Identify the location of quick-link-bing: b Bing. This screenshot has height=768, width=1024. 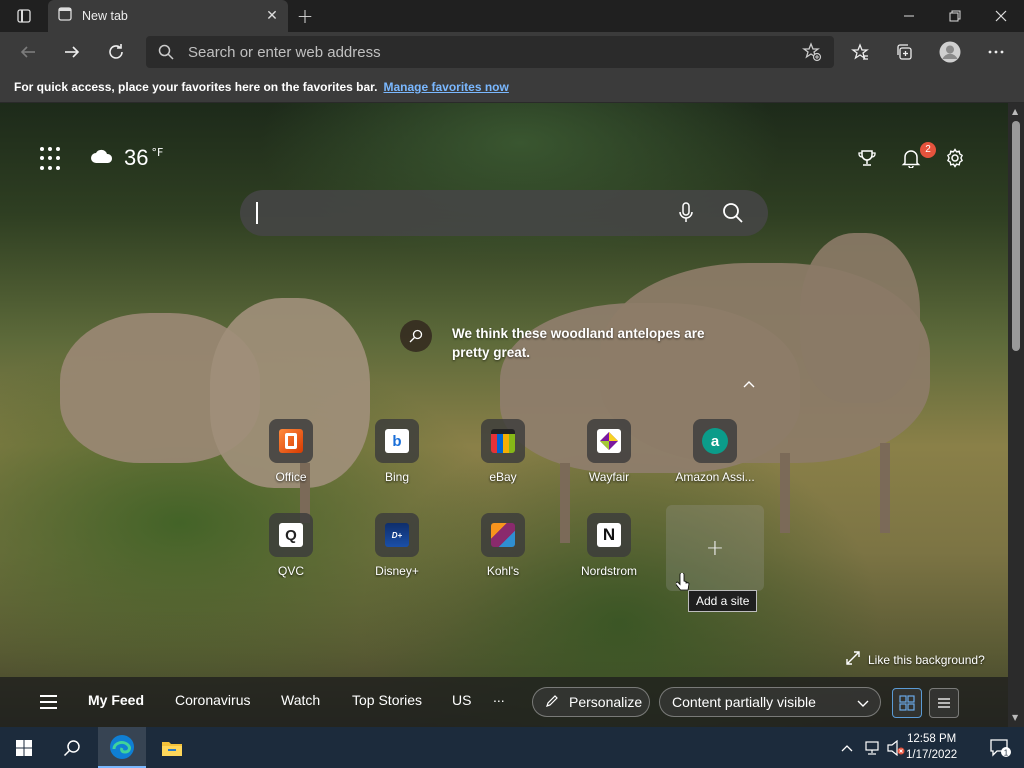
(397, 451).